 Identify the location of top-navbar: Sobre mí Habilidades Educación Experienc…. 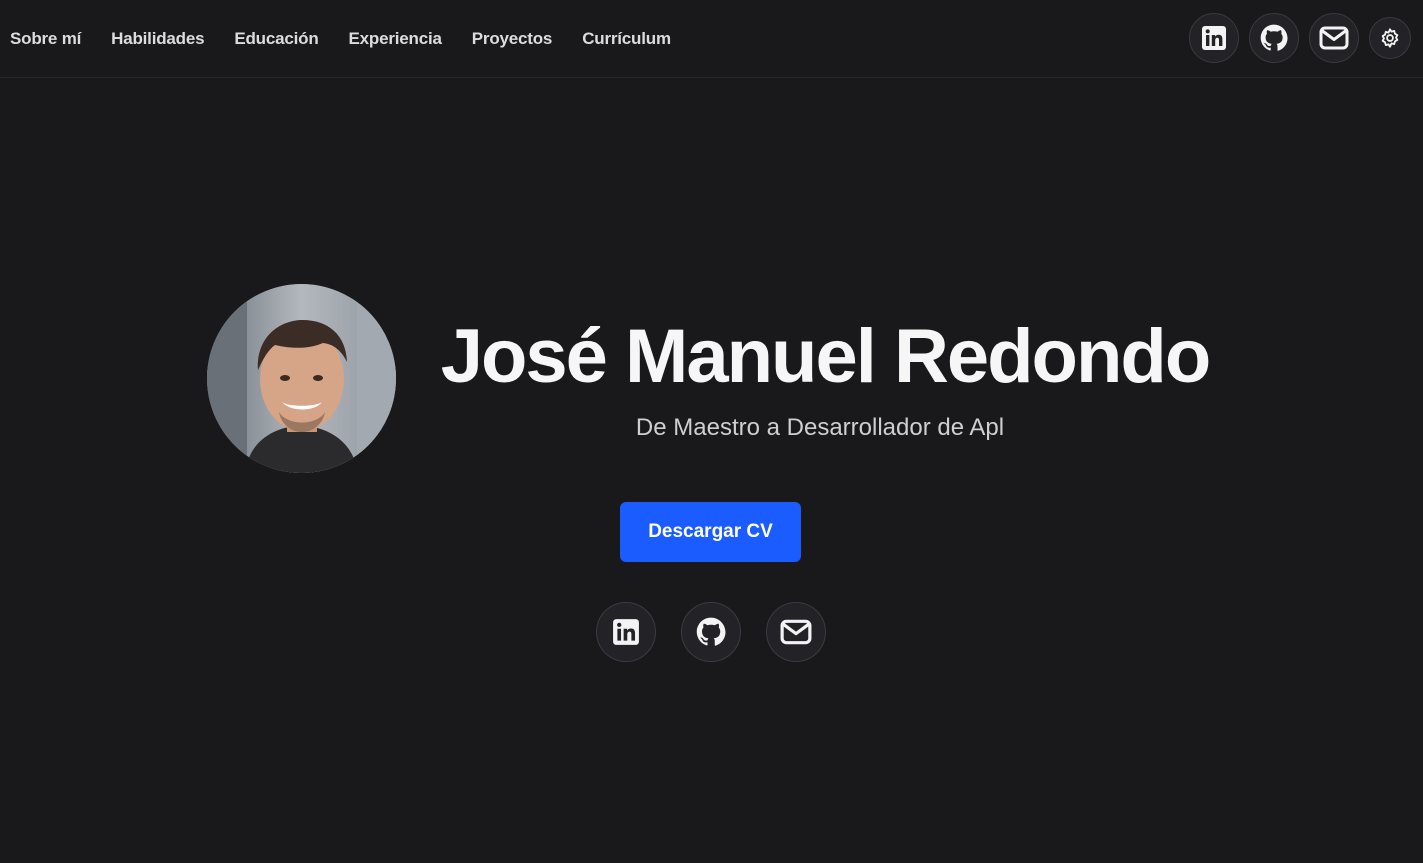
(711, 39).